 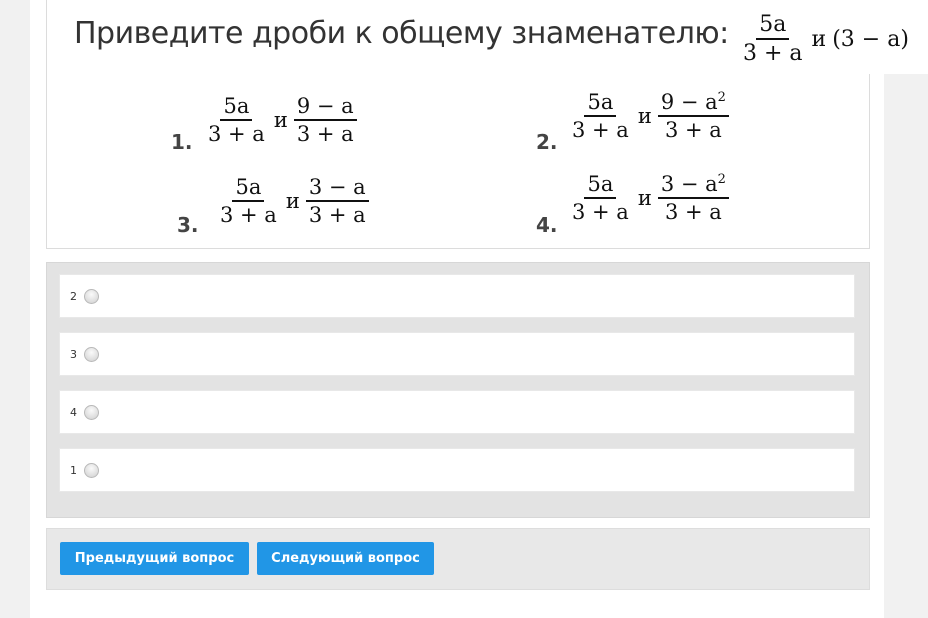 What do you see at coordinates (345, 558) in the screenshot?
I see `next-question-button: Следующий вопрос` at bounding box center [345, 558].